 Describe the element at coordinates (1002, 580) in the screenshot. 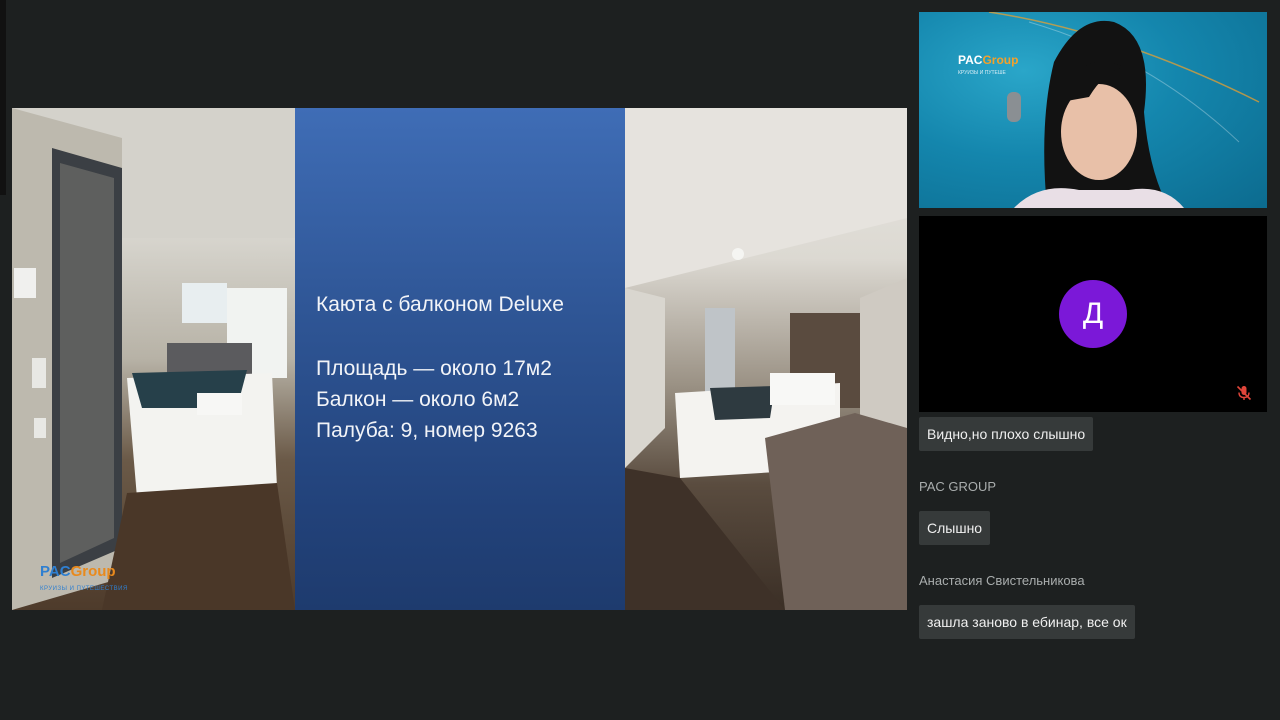

I see `chat-sender: Анастасия Свистельникова` at that location.